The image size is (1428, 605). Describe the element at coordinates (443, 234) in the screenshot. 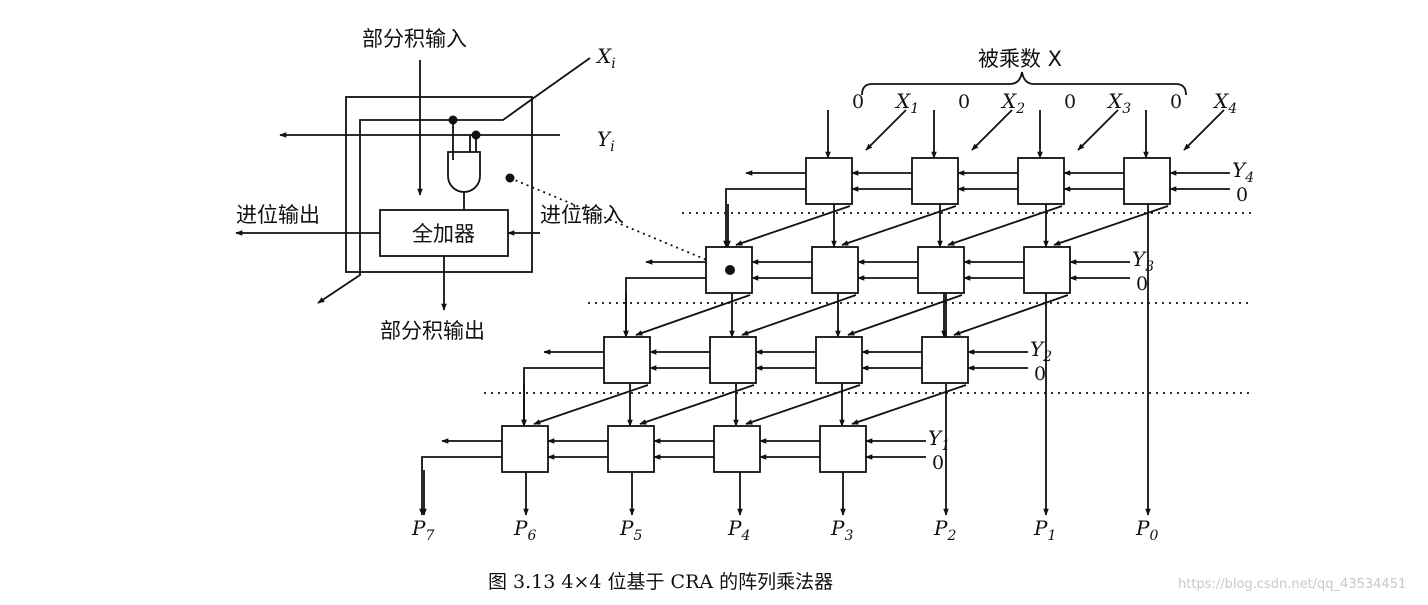

I see `full-adder-label: 全加器` at that location.